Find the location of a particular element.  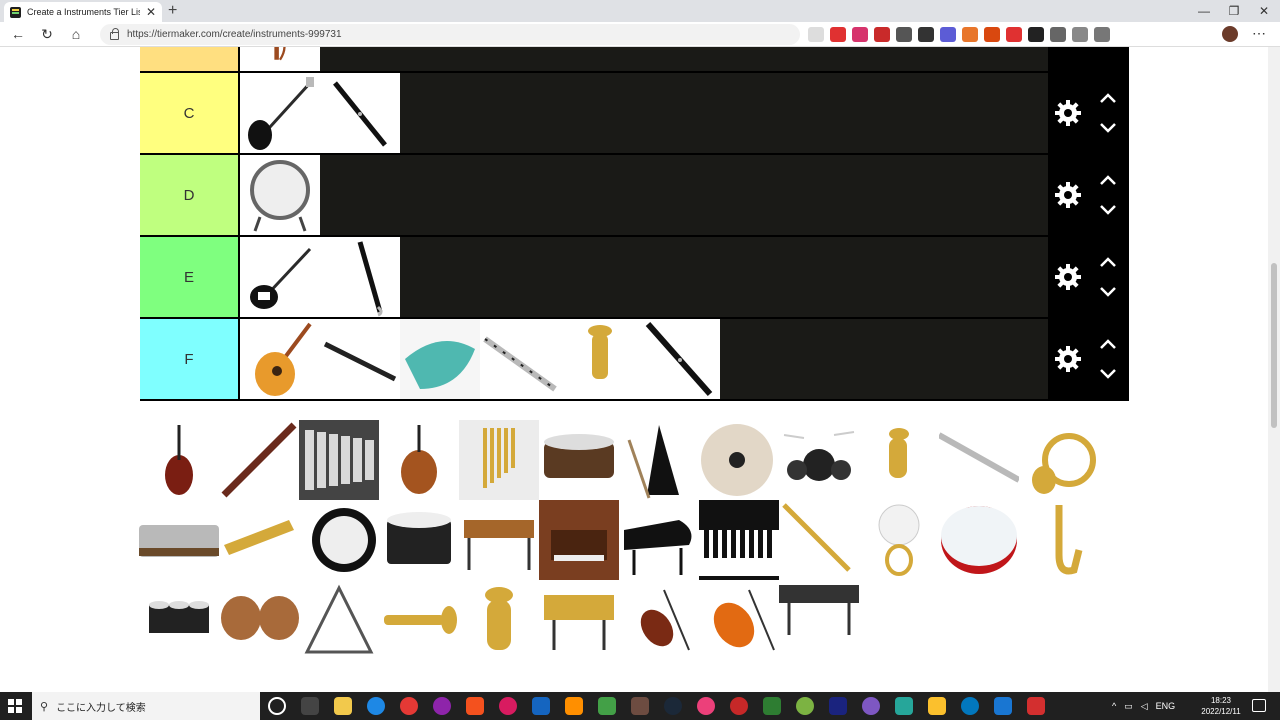

minecraft-icon is located at coordinates (607, 706).